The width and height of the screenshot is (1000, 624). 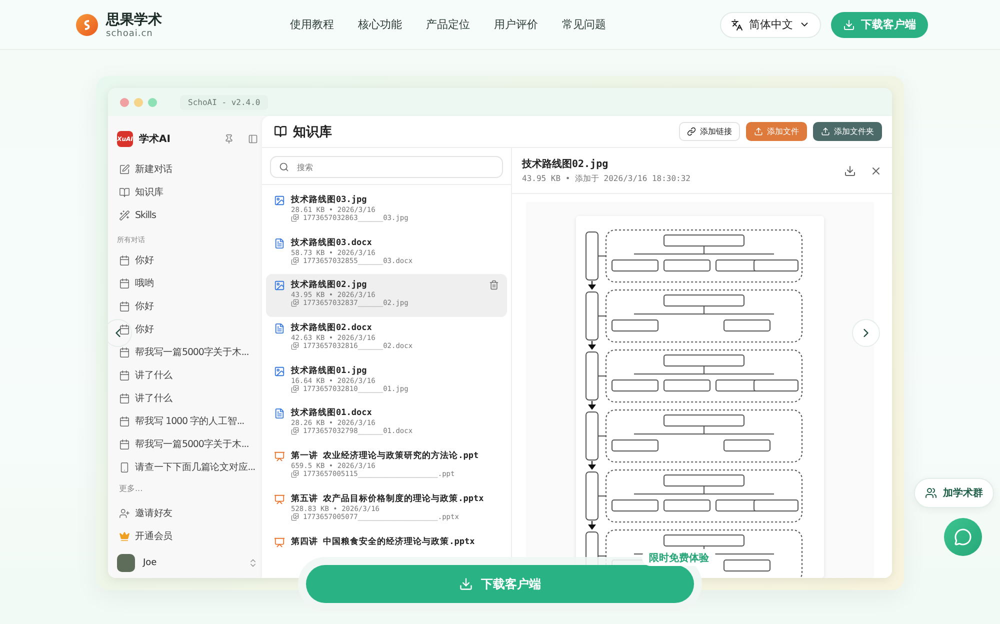 I want to click on chat-button, so click(x=963, y=537).